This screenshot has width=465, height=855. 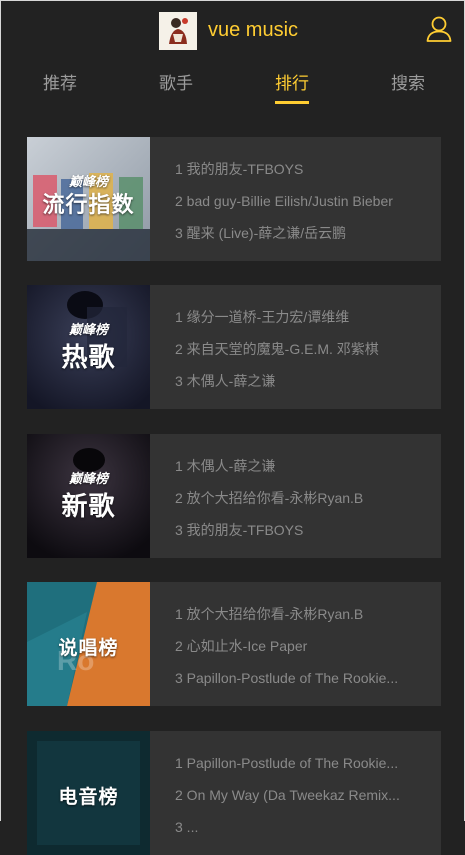 What do you see at coordinates (225, 381) in the screenshot?
I see `rank-song: 3 木偶人-薛之谦` at bounding box center [225, 381].